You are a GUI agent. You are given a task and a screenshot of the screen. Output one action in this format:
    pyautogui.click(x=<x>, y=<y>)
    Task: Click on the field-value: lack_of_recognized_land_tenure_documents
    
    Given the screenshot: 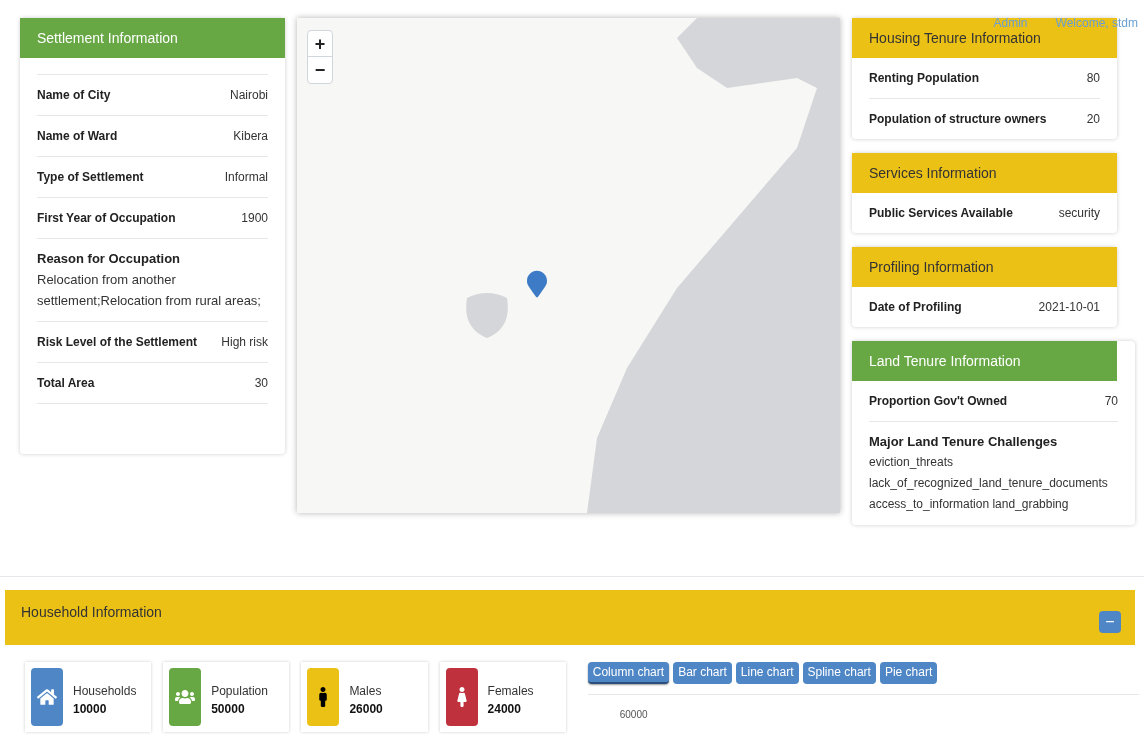 What is the action you would take?
    pyautogui.click(x=989, y=483)
    